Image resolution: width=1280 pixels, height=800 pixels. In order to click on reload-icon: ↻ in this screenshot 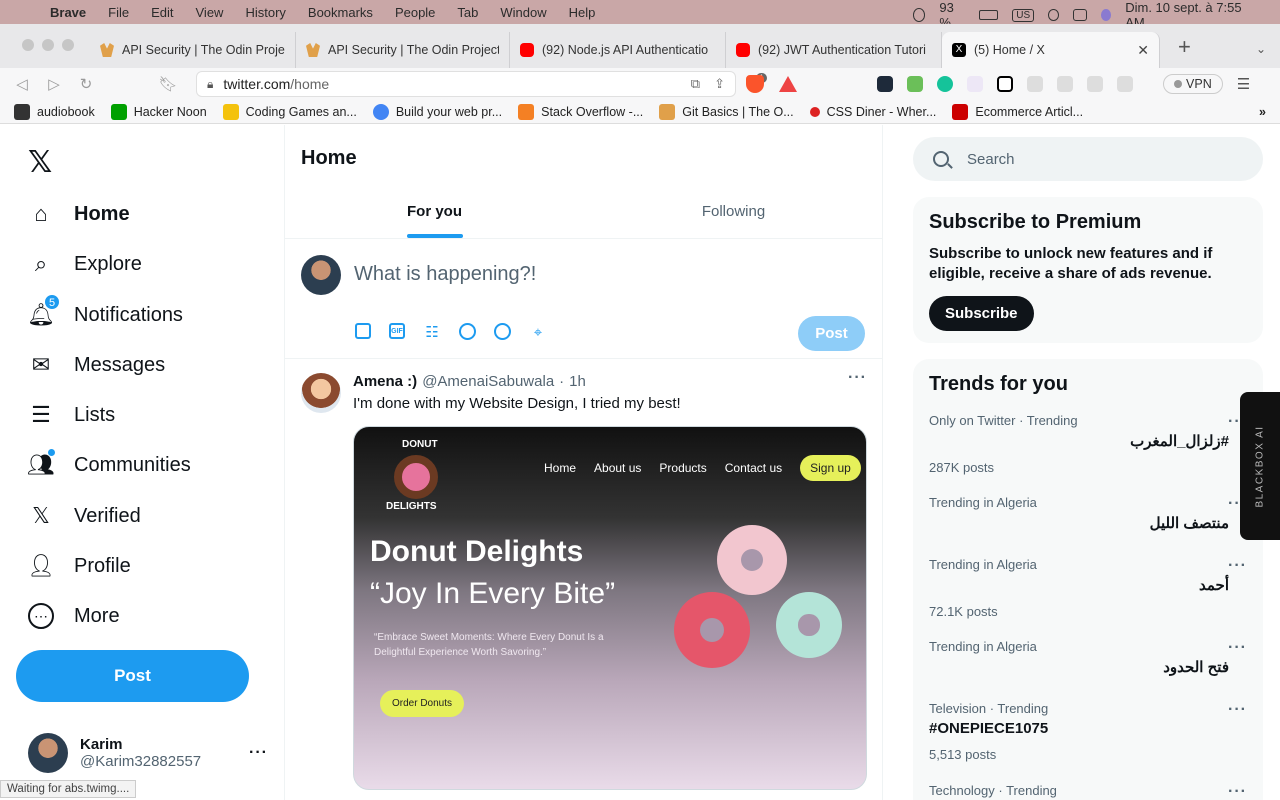, I will do `click(86, 84)`.